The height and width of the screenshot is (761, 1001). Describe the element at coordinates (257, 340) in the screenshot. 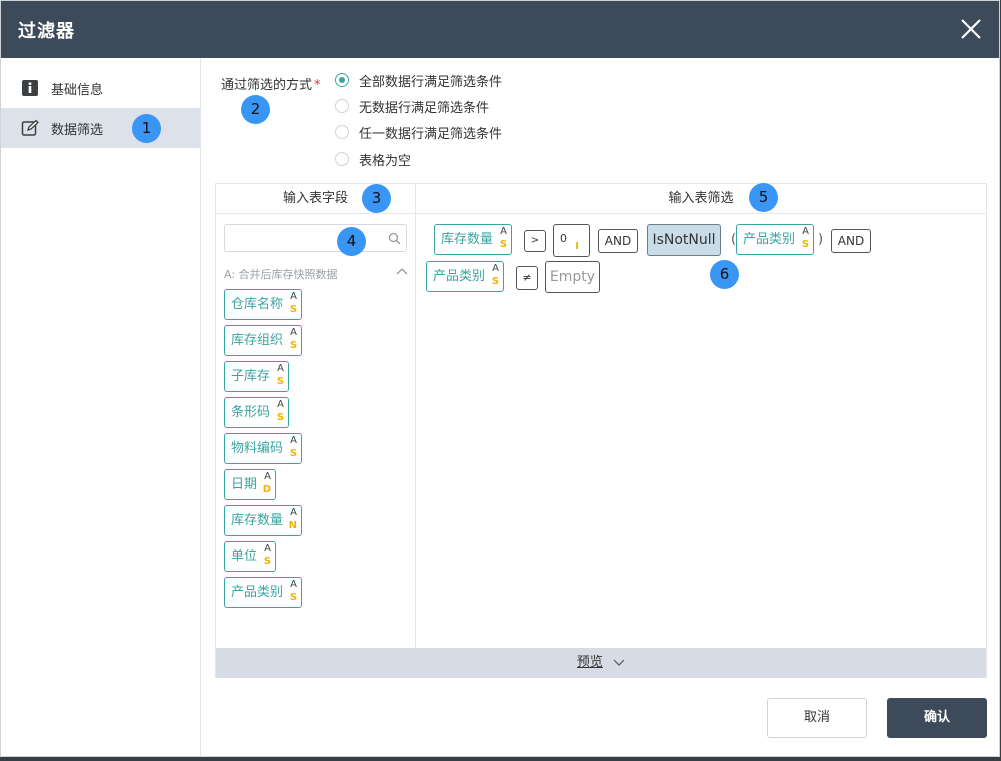

I see `field-name: 库存组织` at that location.